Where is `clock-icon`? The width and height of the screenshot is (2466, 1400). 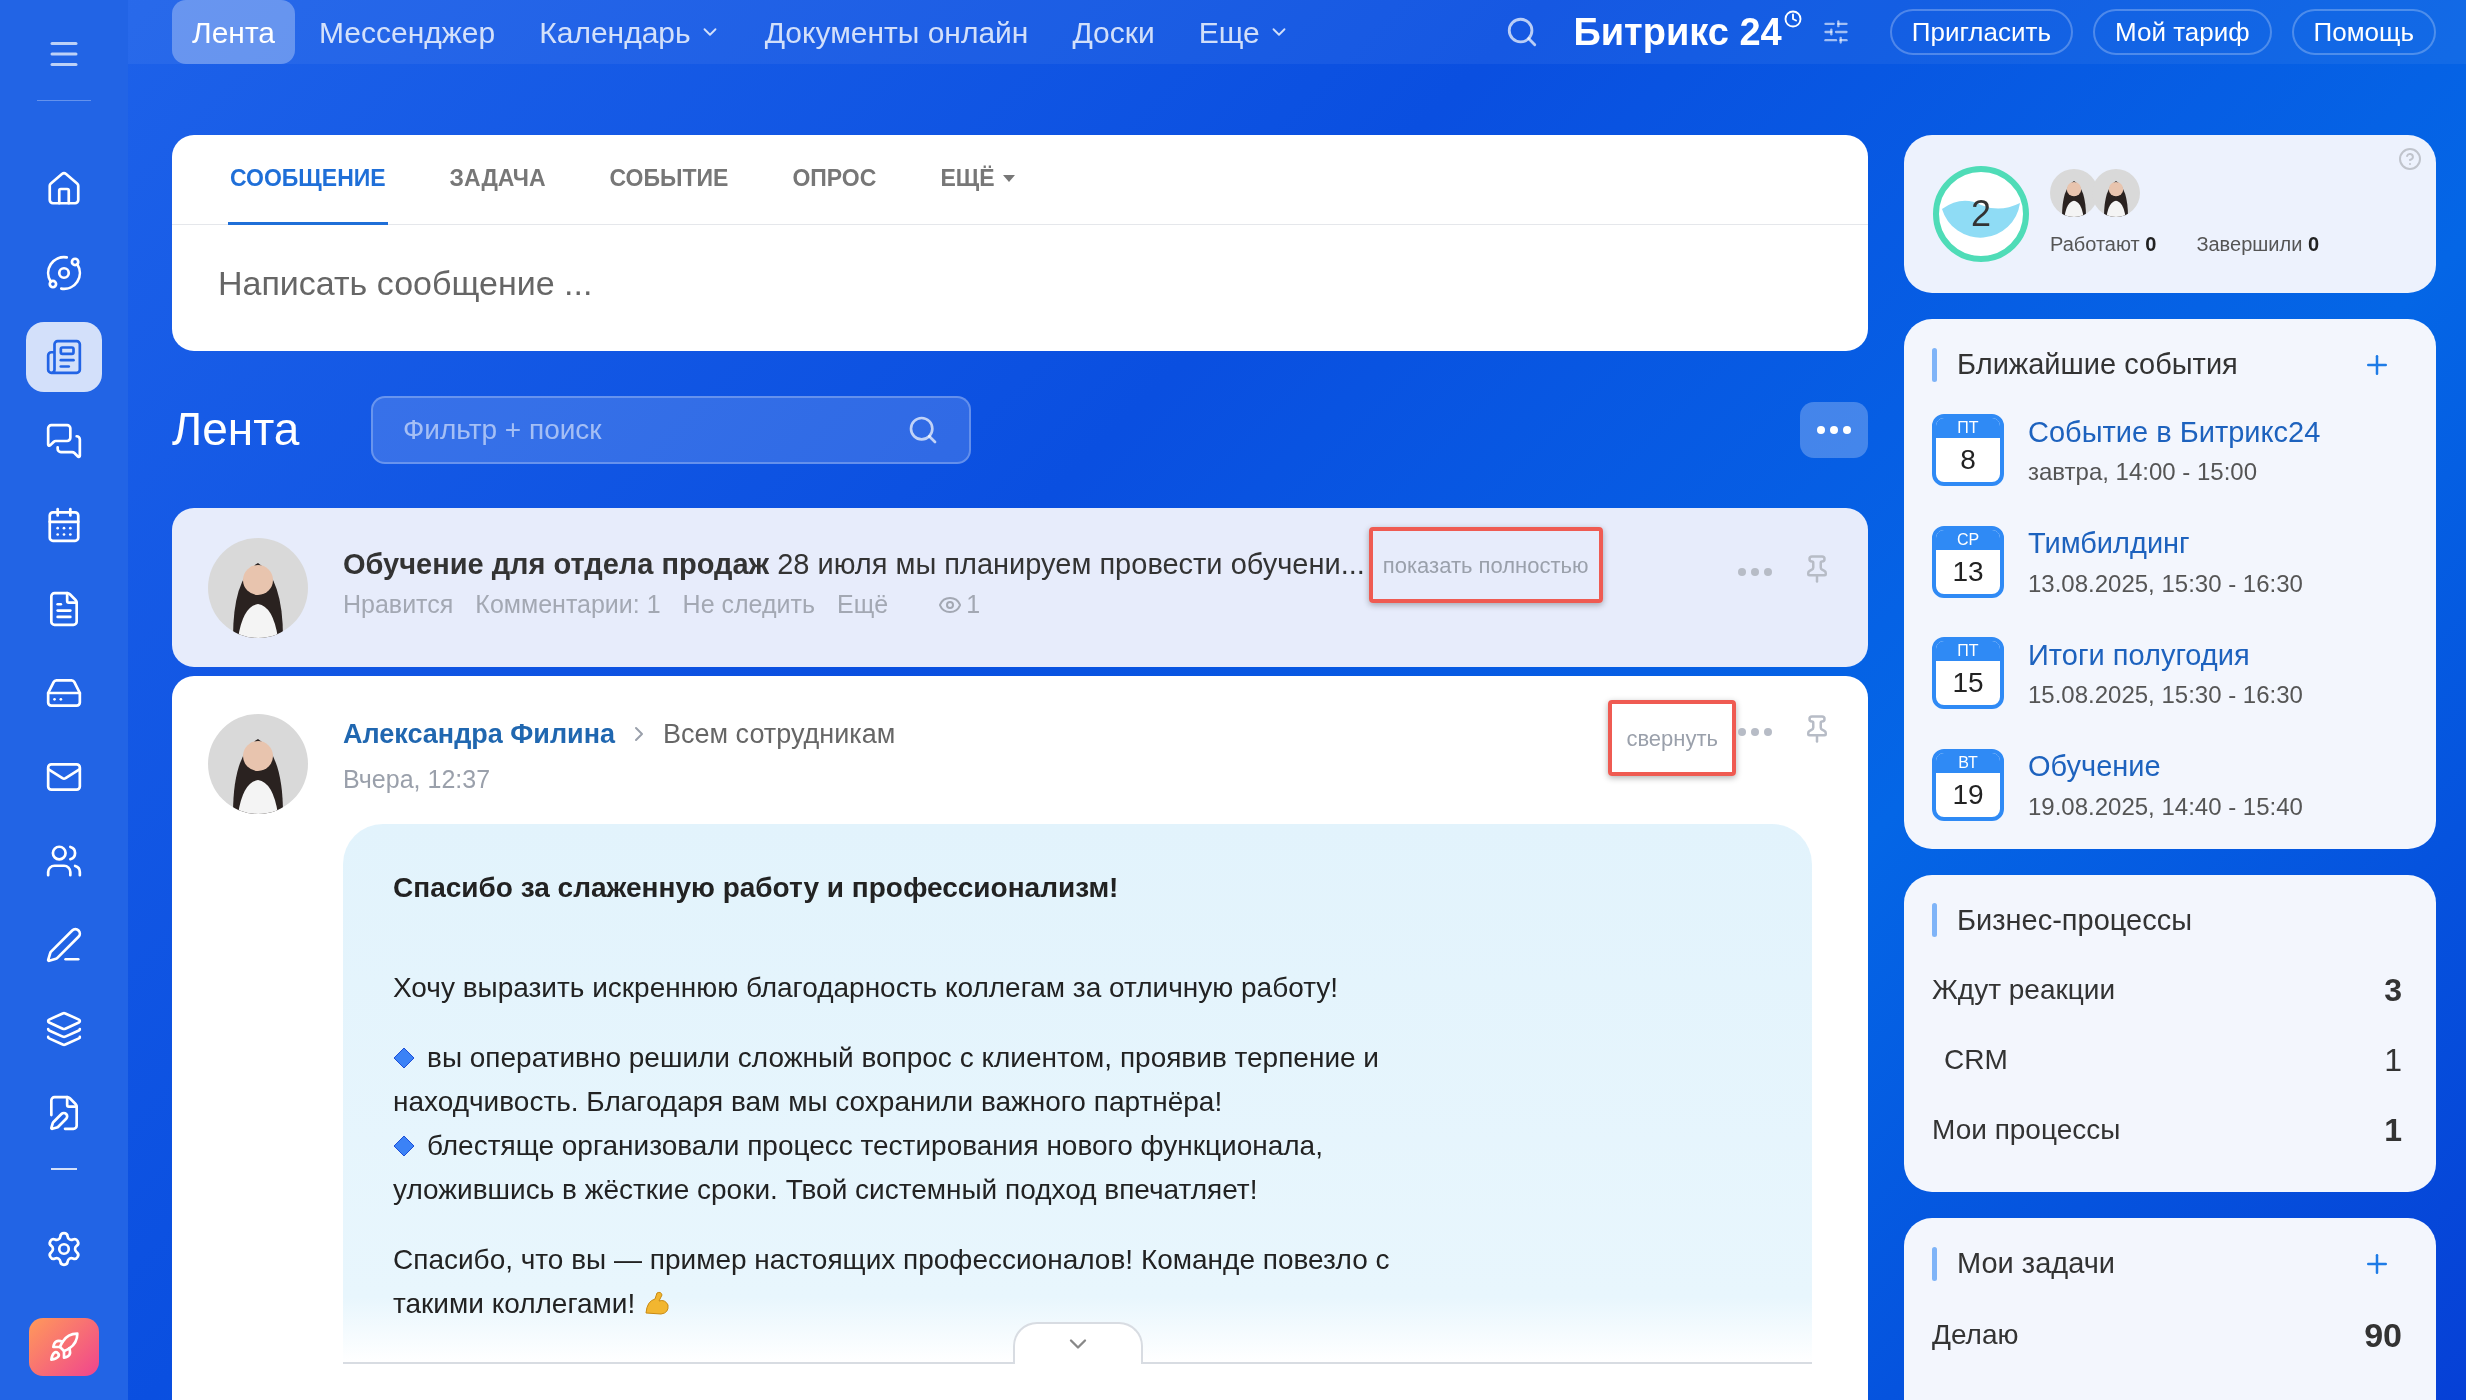
clock-icon is located at coordinates (1792, 18).